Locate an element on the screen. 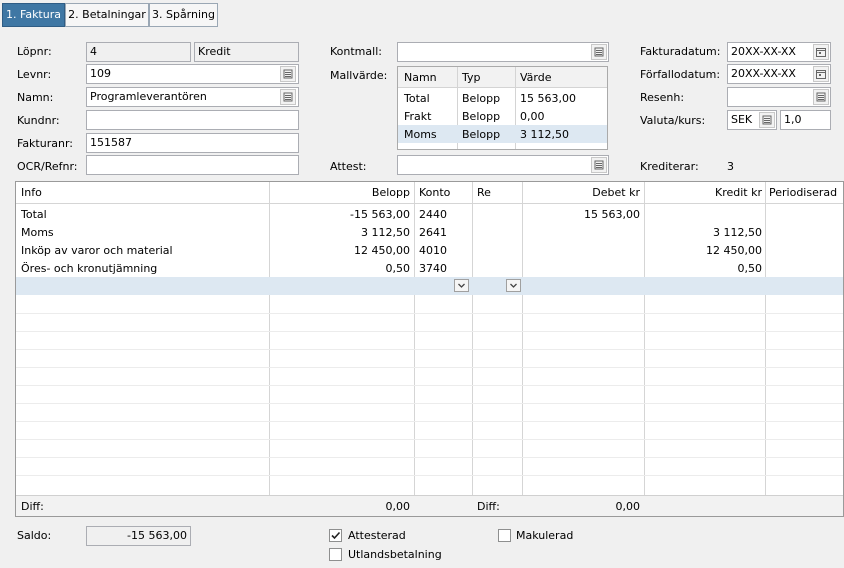 The width and height of the screenshot is (844, 568). col-periodiserad: Periodiserad is located at coordinates (803, 192).